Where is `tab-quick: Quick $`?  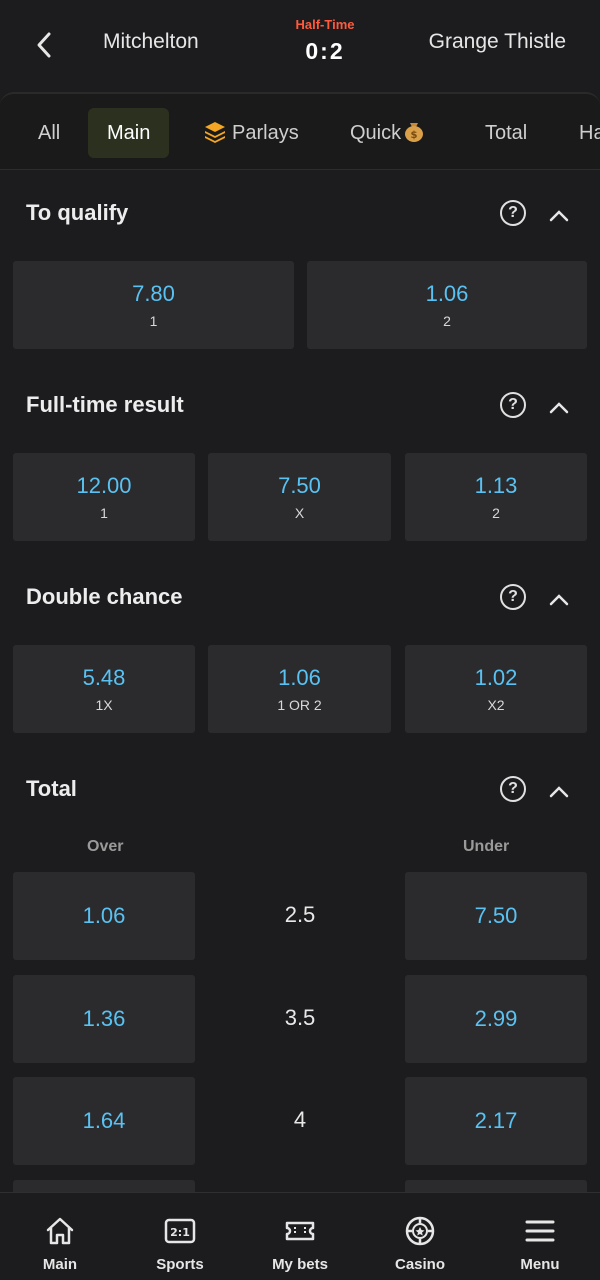 tab-quick: Quick $ is located at coordinates (387, 133).